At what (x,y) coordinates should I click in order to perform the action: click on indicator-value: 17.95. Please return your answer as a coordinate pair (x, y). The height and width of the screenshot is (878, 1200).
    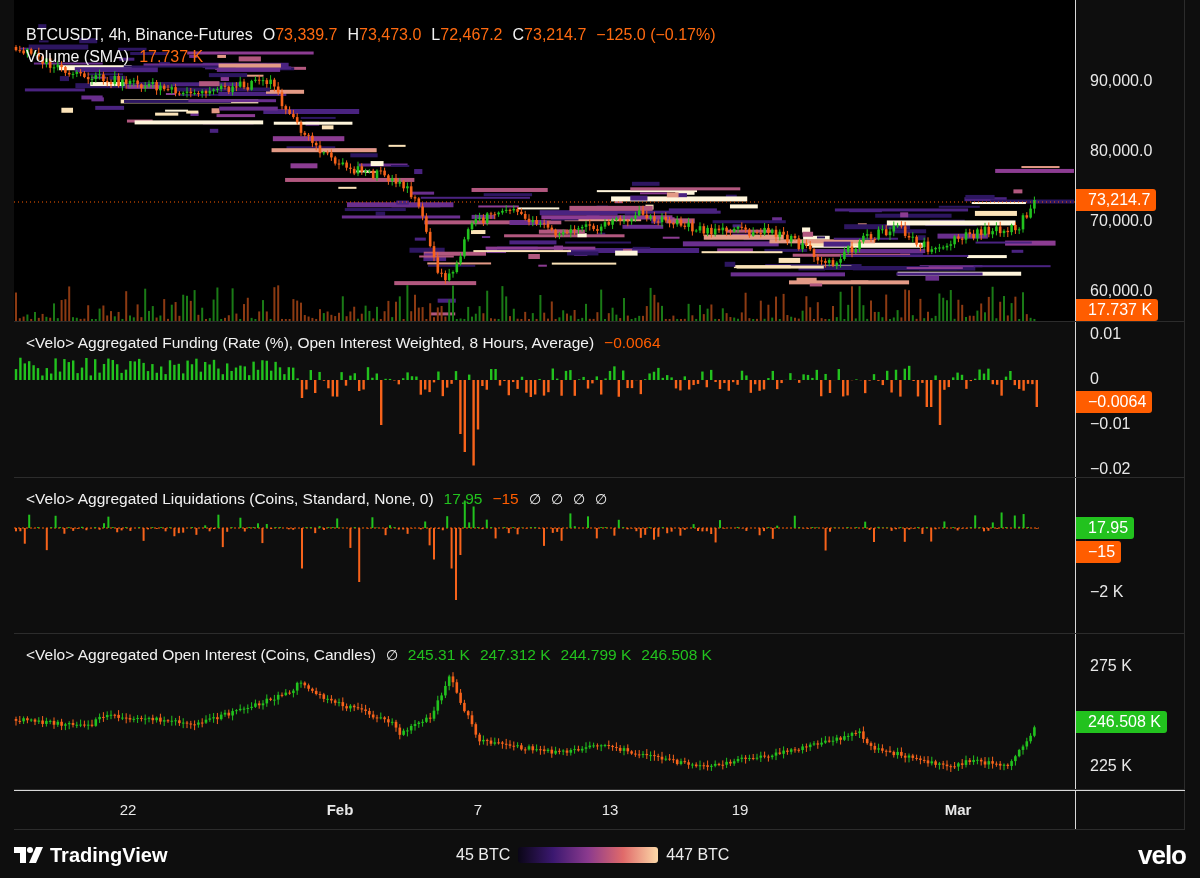
    Looking at the image, I should click on (463, 499).